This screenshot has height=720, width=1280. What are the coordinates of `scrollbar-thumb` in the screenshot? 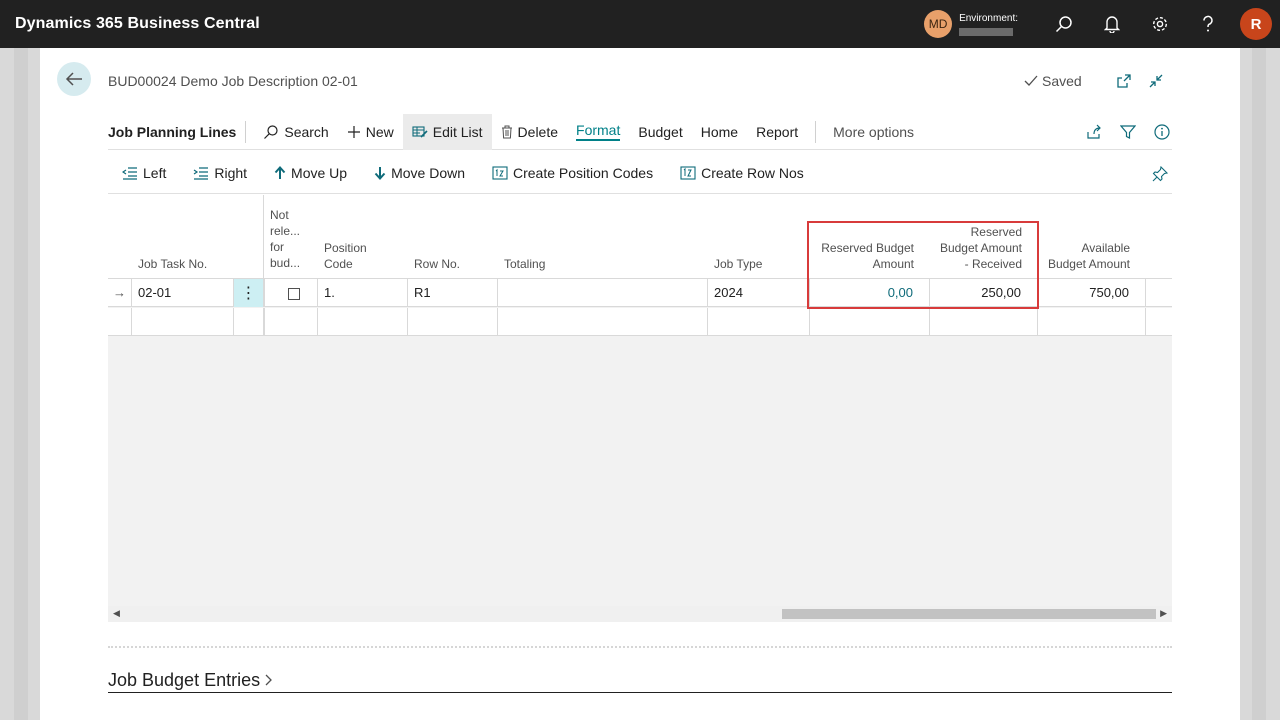 It's located at (969, 614).